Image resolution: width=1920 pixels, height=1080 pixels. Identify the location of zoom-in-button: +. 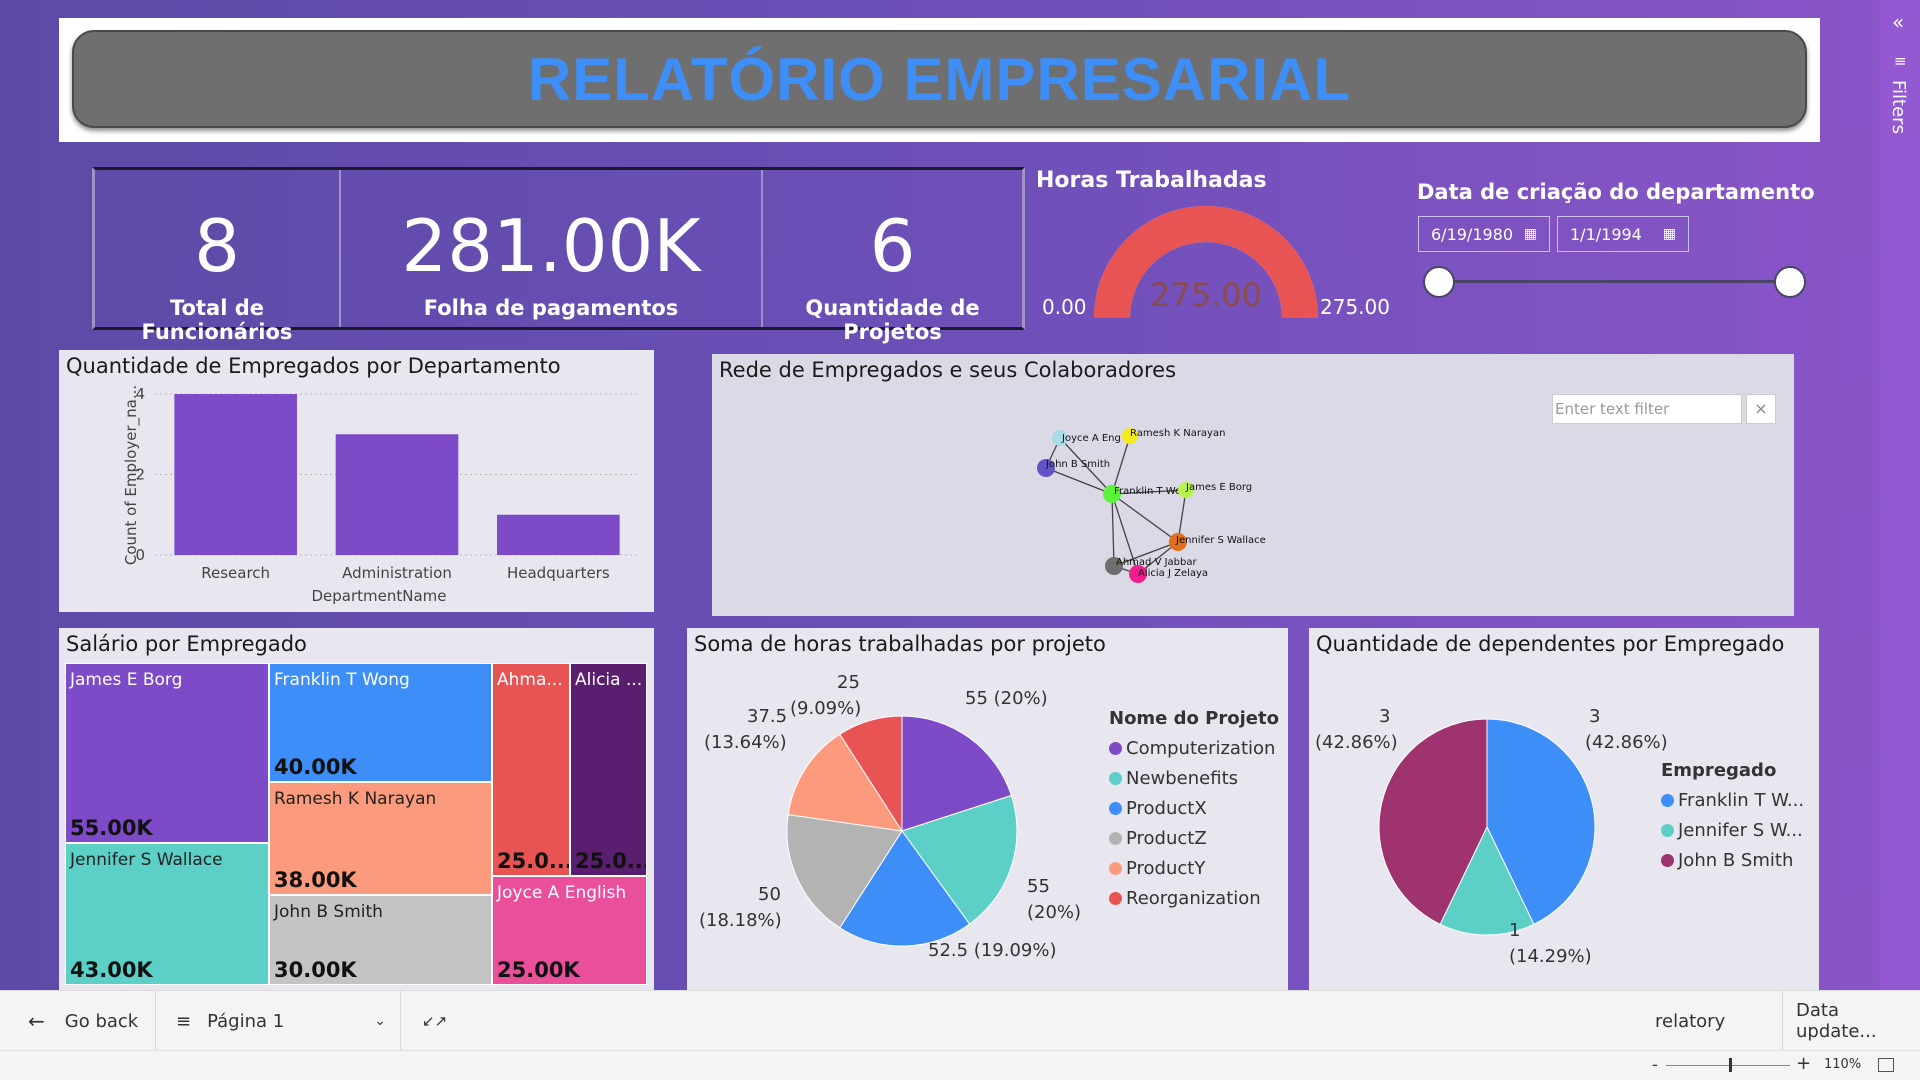
(1803, 1063).